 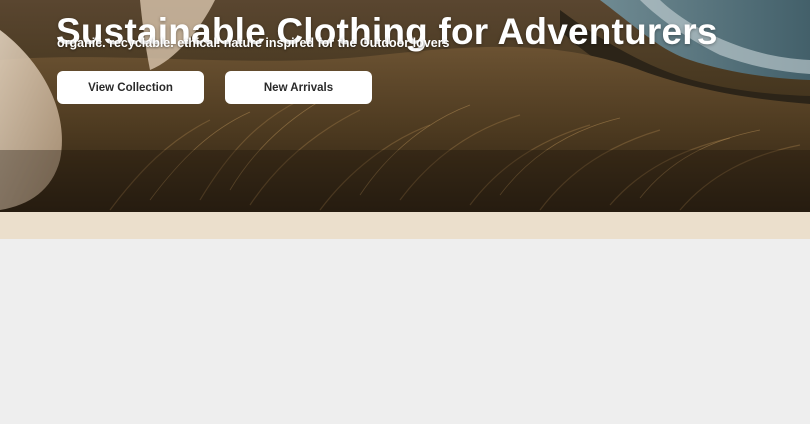 What do you see at coordinates (298, 87) in the screenshot?
I see `new-arrivals-button: New Arrivals` at bounding box center [298, 87].